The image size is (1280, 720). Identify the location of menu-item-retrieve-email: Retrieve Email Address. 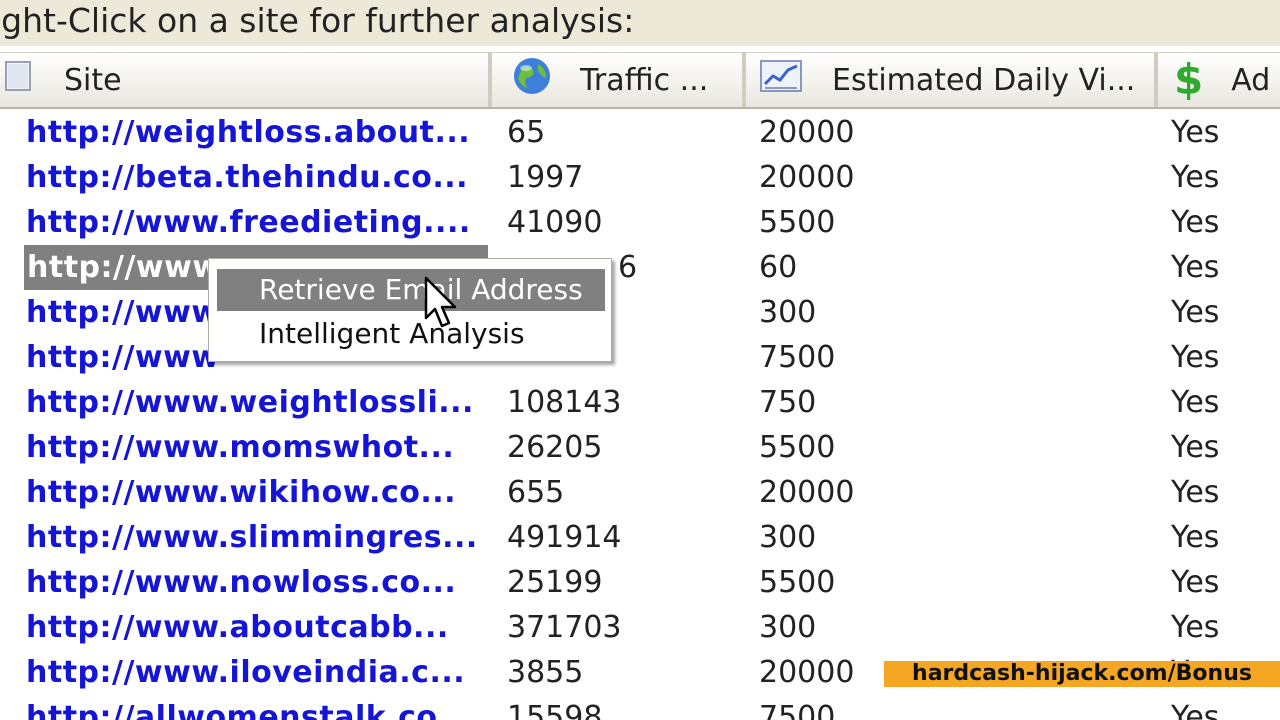
(411, 290).